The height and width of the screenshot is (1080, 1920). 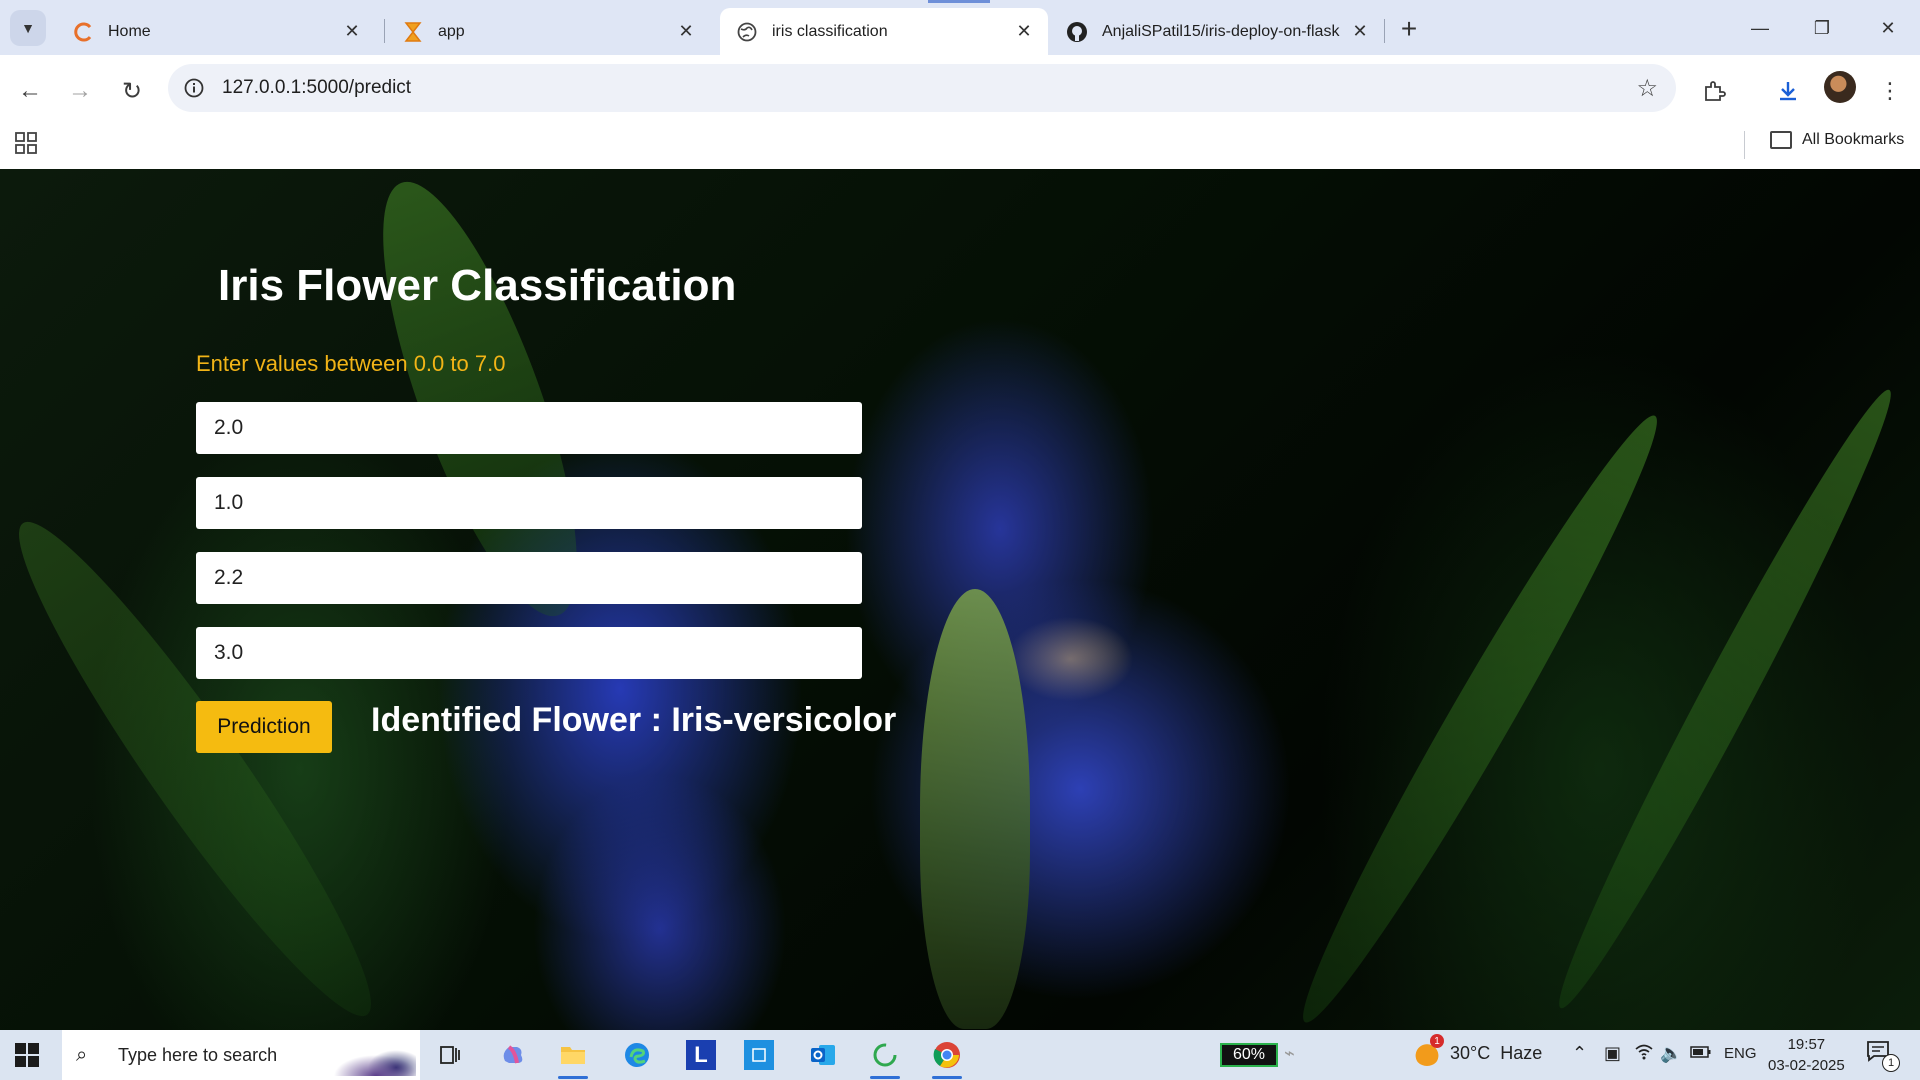 I want to click on all-bookmarks-button: All Bookmarks, so click(x=1837, y=140).